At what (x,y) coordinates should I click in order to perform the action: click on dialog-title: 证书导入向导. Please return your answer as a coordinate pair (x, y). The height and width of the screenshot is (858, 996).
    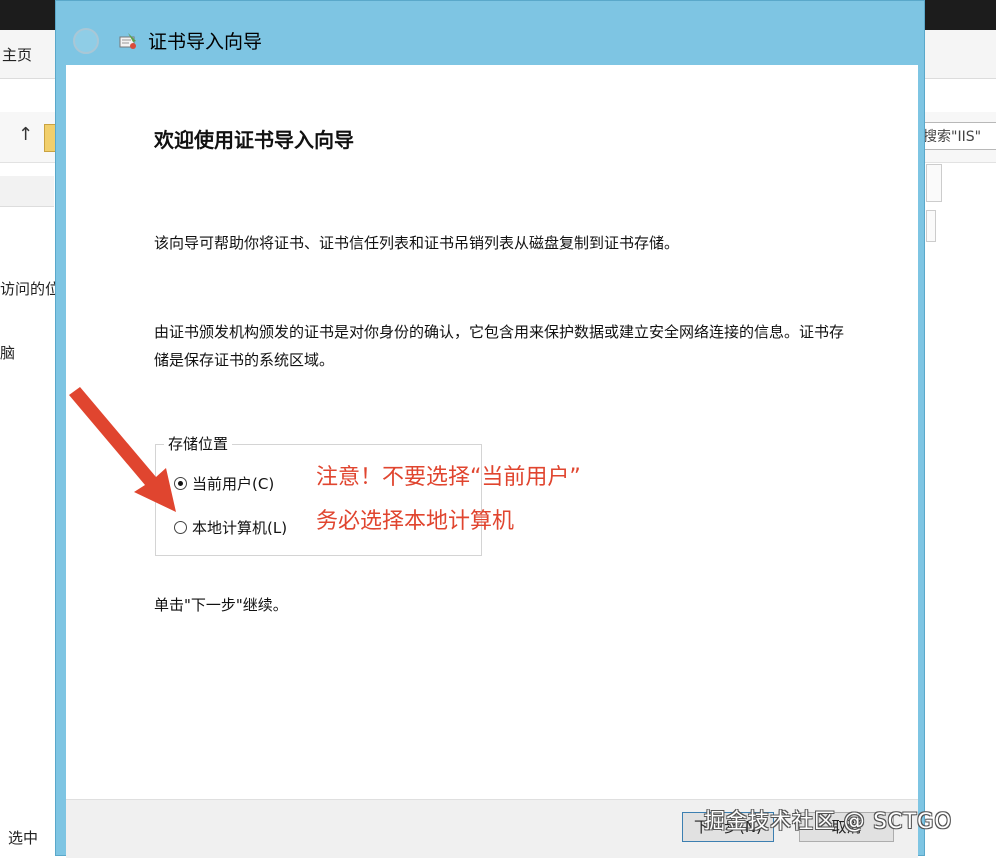
    Looking at the image, I should click on (205, 42).